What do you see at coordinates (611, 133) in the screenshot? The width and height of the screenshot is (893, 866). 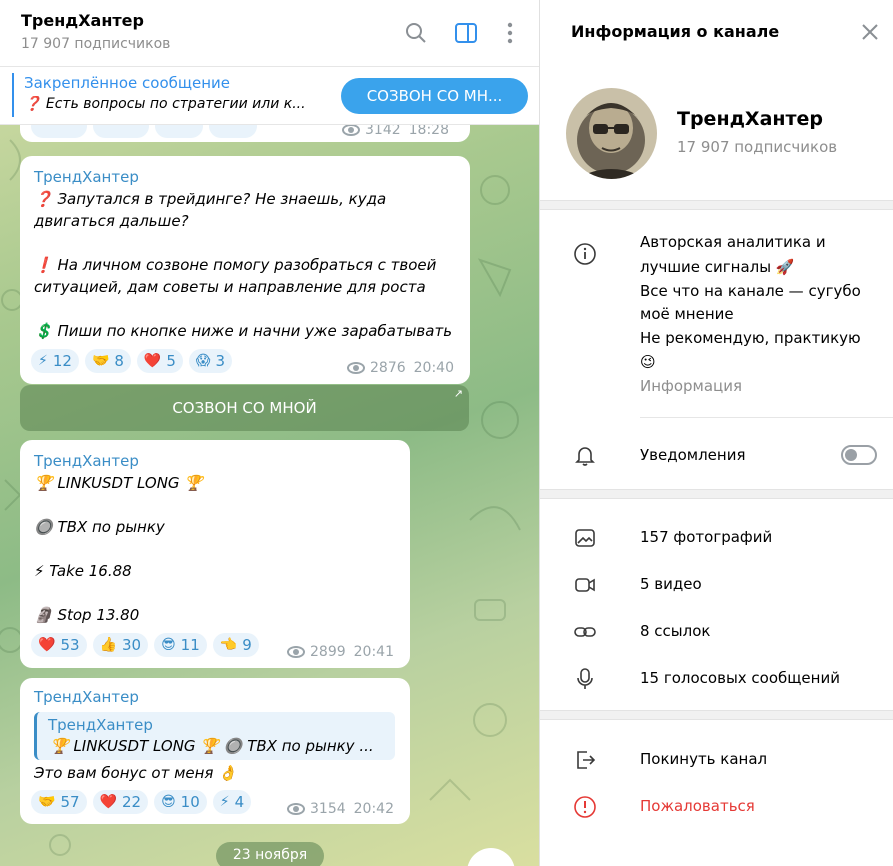 I see `channel-avatar` at bounding box center [611, 133].